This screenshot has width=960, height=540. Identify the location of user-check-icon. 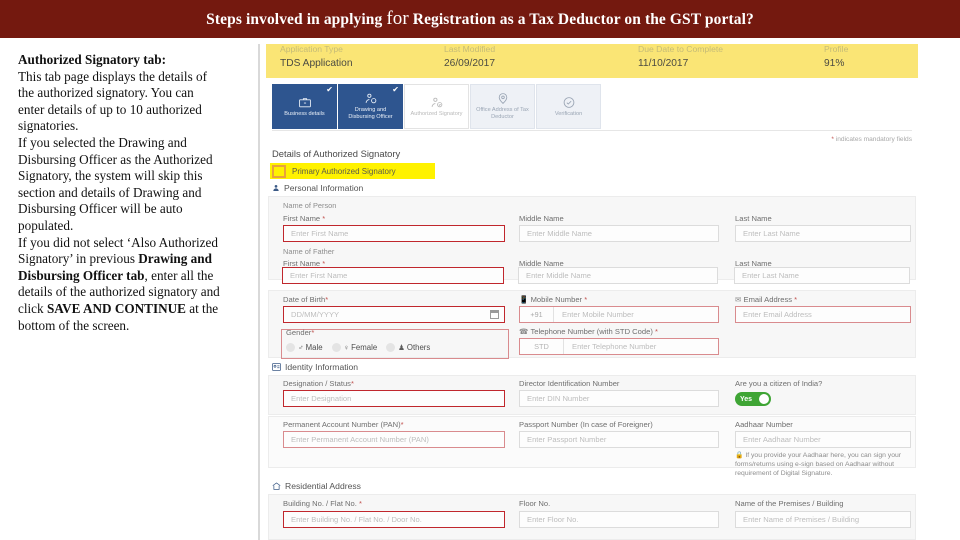
(436, 102).